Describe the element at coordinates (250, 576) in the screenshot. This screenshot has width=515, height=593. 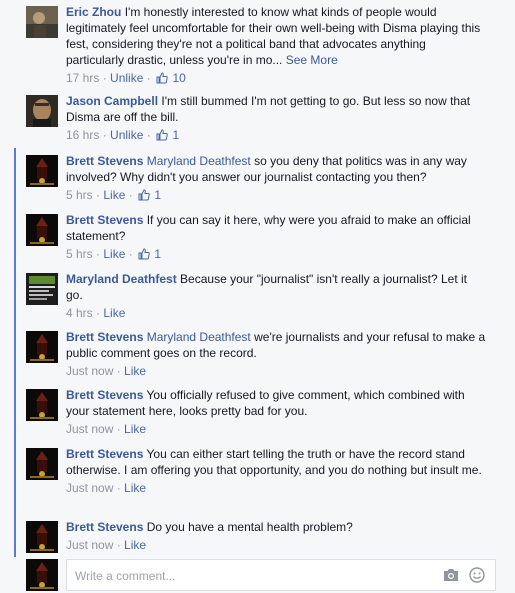
I see `comment-input` at that location.